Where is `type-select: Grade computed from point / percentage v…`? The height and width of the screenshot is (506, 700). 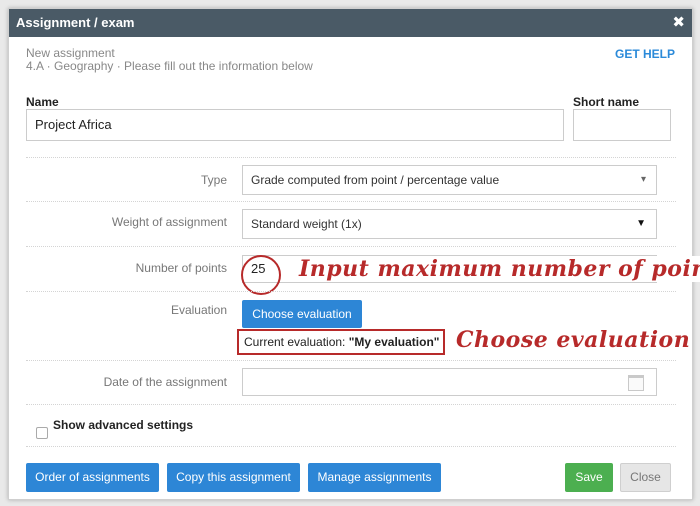
type-select: Grade computed from point / percentage v… is located at coordinates (449, 180).